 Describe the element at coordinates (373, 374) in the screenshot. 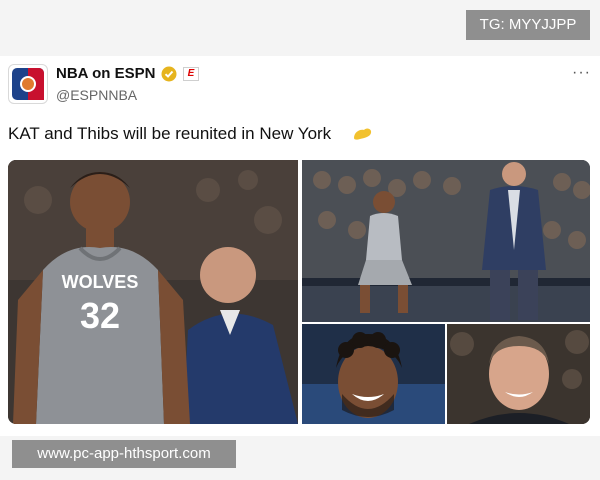

I see `photo-kat-smiling` at that location.